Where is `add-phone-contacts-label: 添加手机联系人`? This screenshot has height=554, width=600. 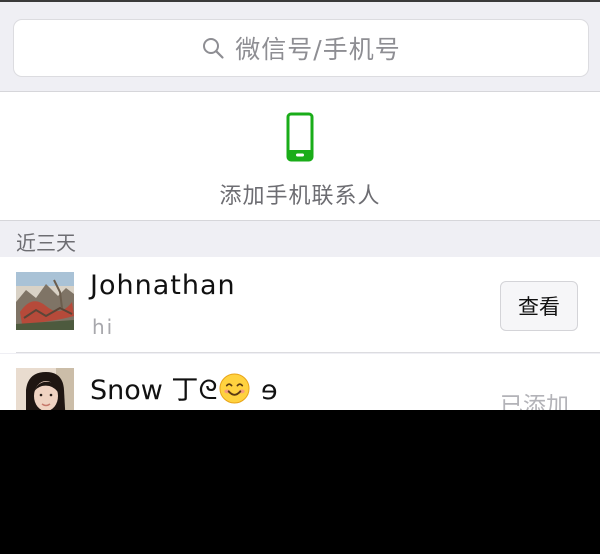
add-phone-contacts-label: 添加手机联系人 is located at coordinates (300, 196).